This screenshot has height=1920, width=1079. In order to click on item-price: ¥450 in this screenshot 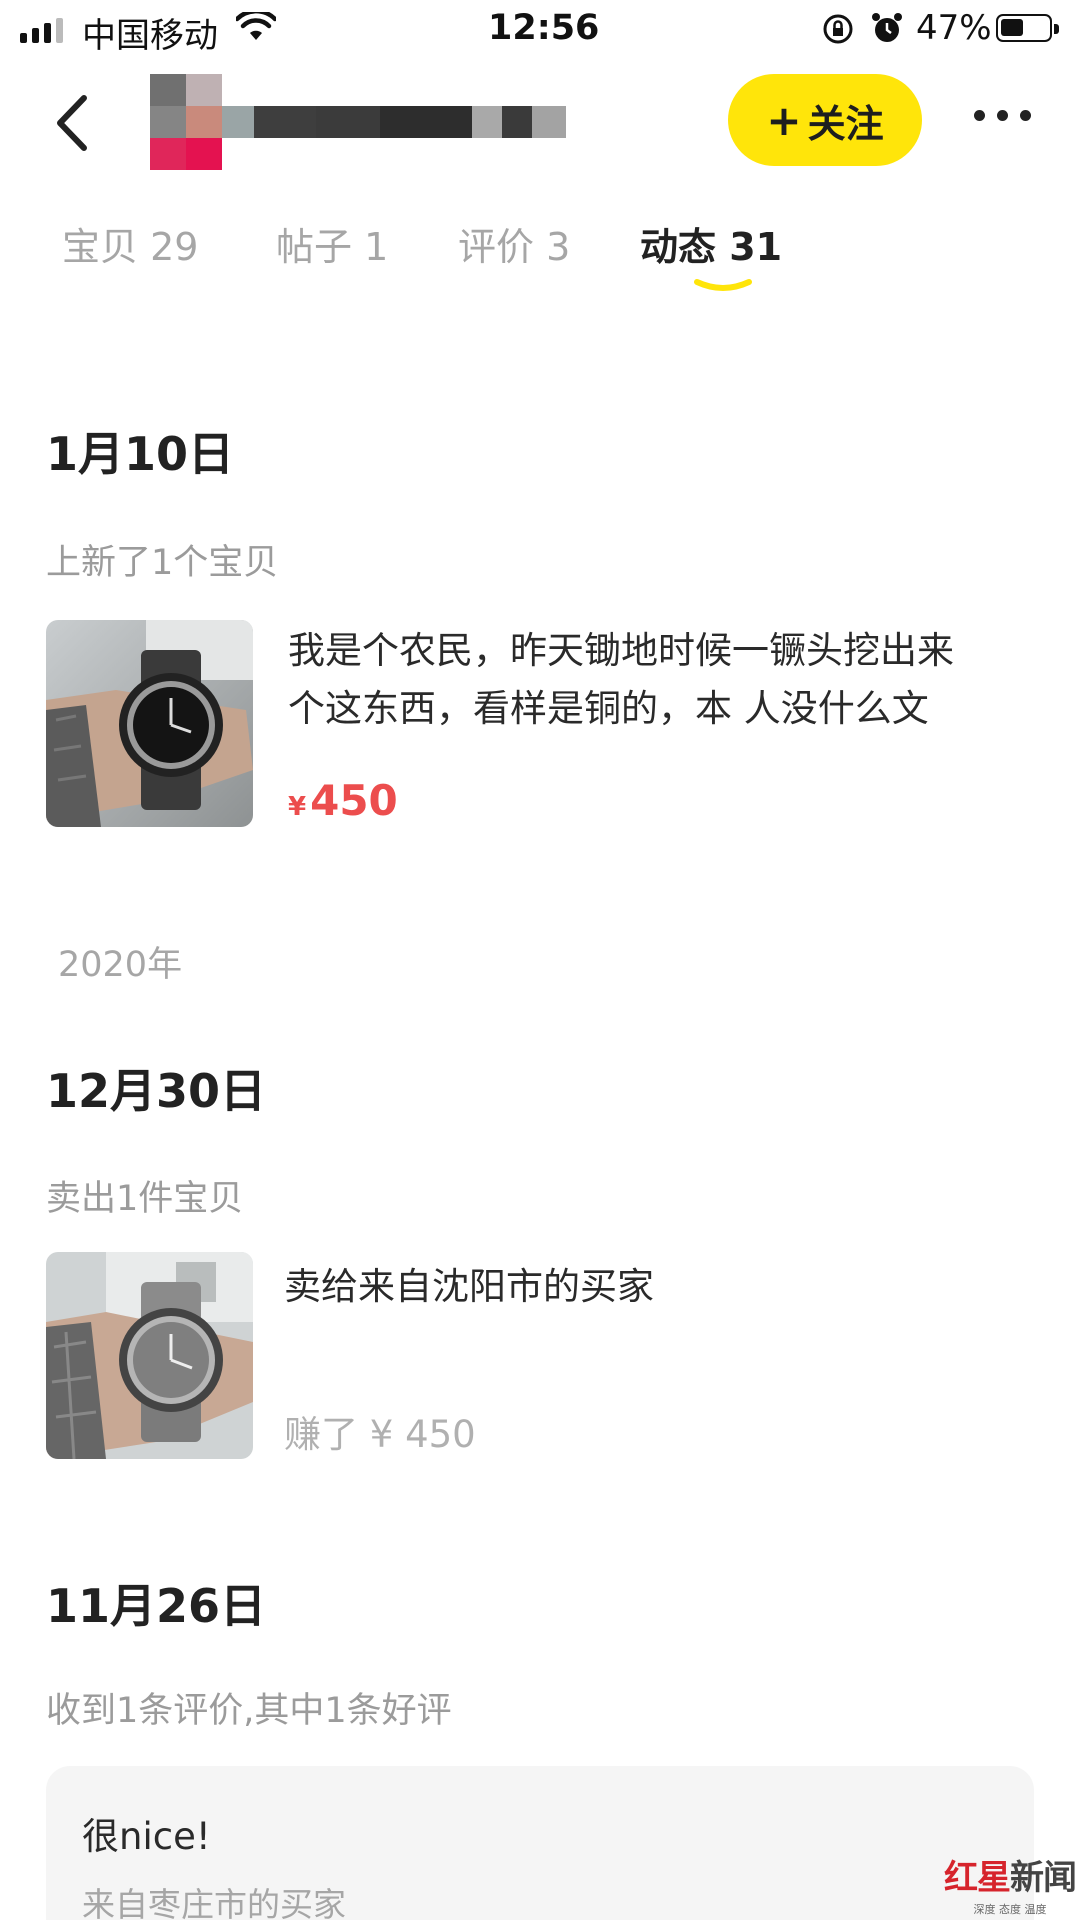, I will do `click(343, 800)`.